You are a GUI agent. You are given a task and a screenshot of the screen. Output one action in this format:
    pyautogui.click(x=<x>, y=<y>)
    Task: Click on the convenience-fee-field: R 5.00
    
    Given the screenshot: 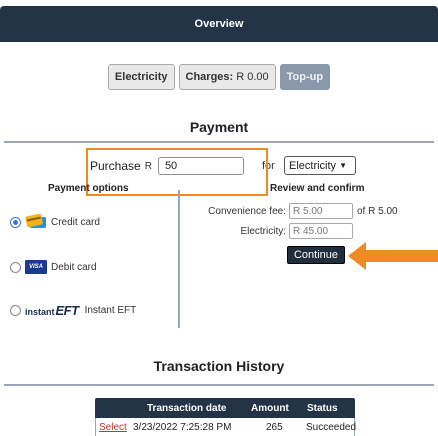 What is the action you would take?
    pyautogui.click(x=321, y=211)
    